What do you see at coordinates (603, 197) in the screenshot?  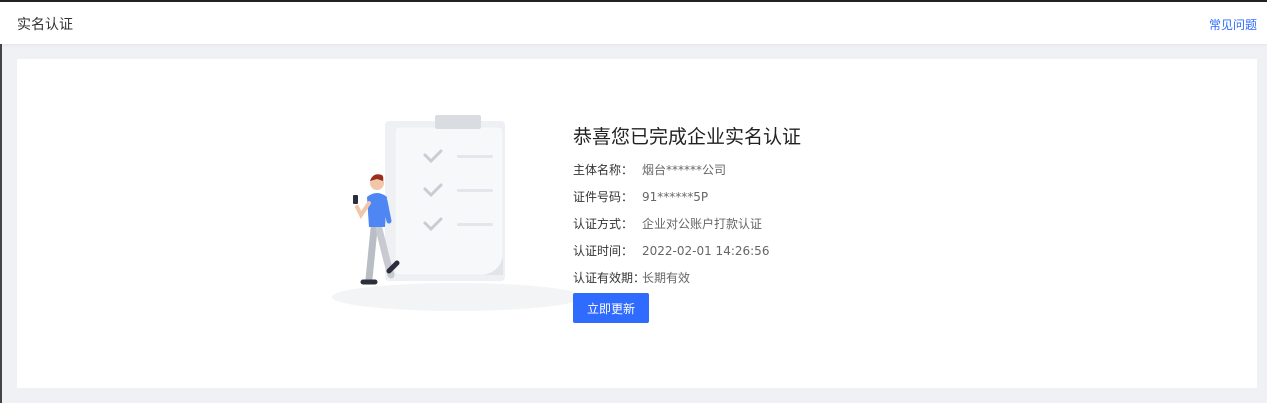 I see `row-label: 证件号码：` at bounding box center [603, 197].